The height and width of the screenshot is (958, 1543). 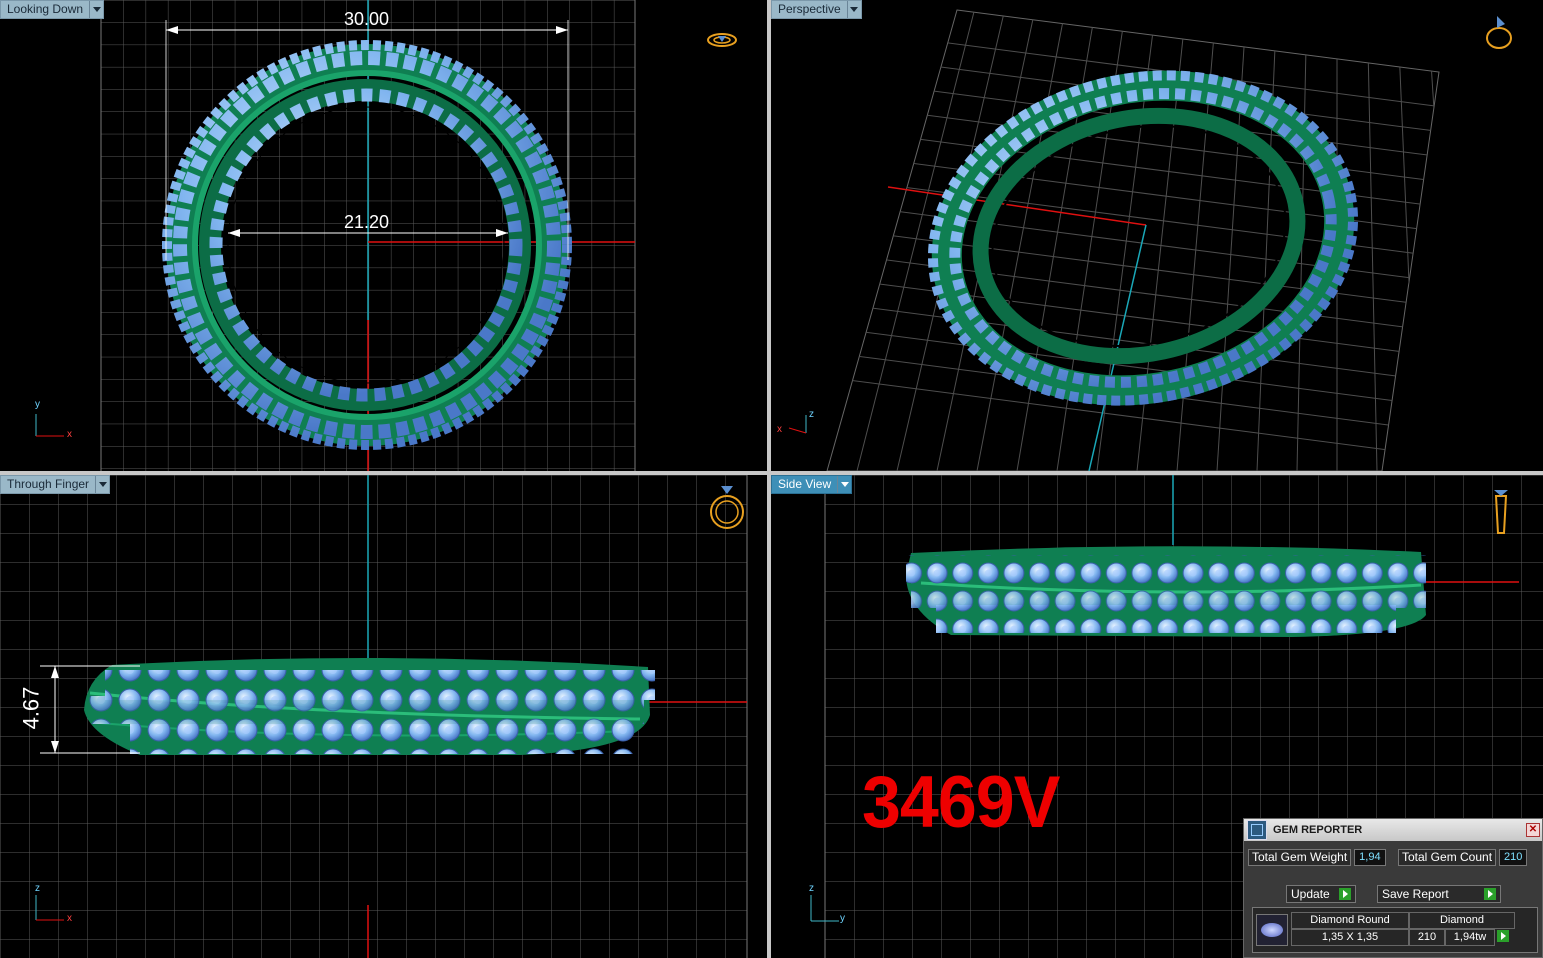 I want to click on viewport-label-looking-down: Looking Down, so click(x=52, y=9).